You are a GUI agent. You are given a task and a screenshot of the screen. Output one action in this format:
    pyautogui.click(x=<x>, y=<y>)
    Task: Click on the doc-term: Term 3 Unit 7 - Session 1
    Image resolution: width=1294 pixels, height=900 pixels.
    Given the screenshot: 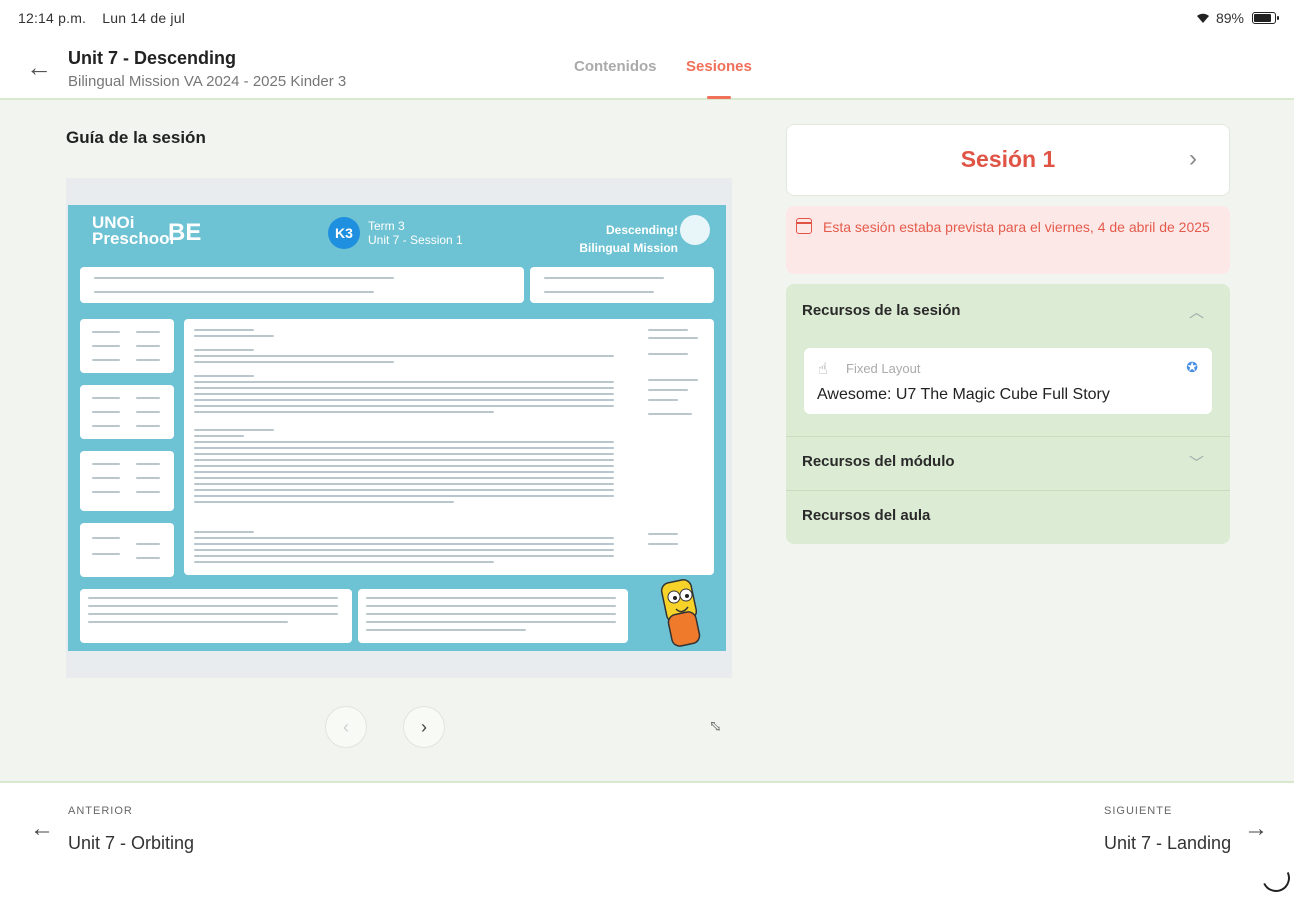 What is the action you would take?
    pyautogui.click(x=415, y=233)
    